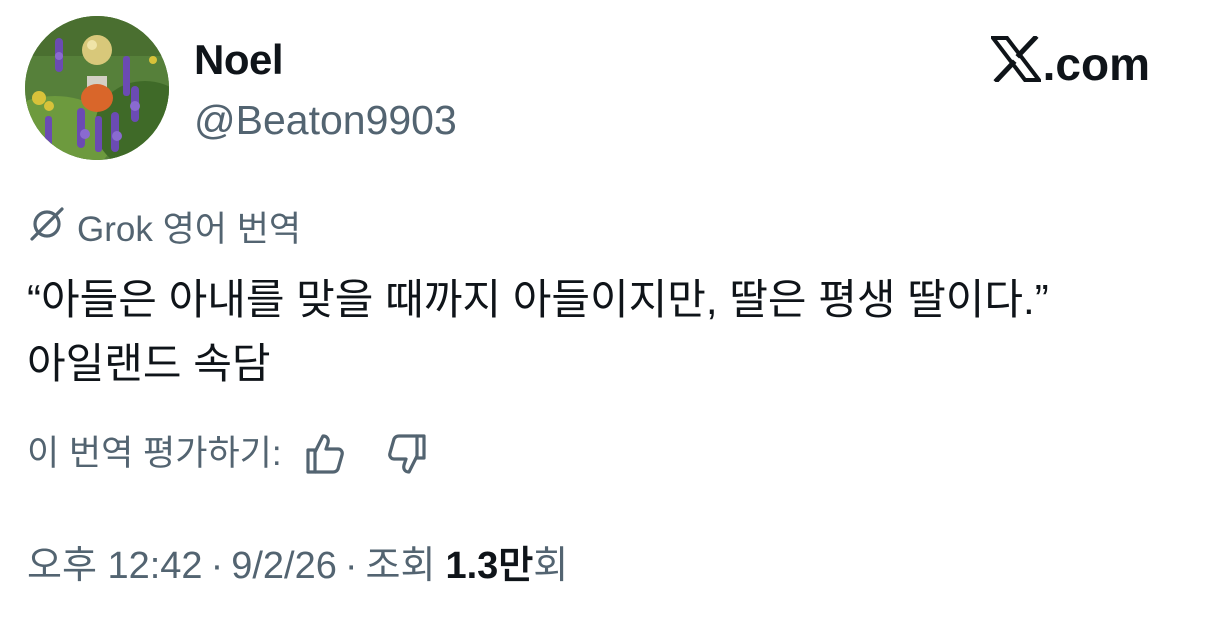  Describe the element at coordinates (189, 229) in the screenshot. I see `grok-translation-text: Grok 영어 번역` at that location.